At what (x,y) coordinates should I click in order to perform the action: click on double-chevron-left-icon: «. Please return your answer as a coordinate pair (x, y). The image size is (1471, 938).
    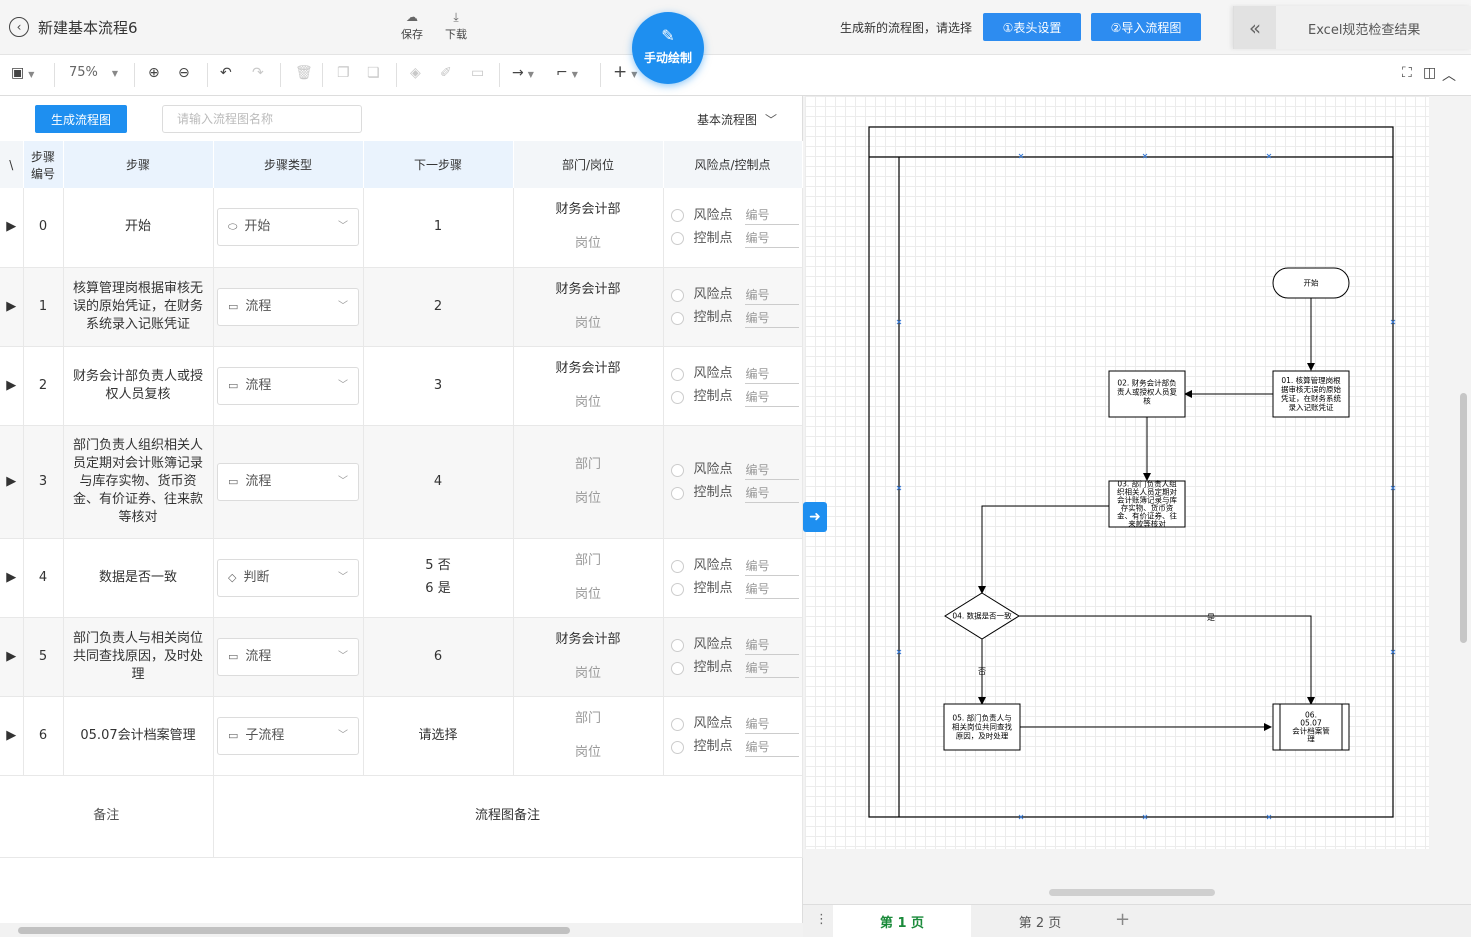
    Looking at the image, I should click on (1255, 27).